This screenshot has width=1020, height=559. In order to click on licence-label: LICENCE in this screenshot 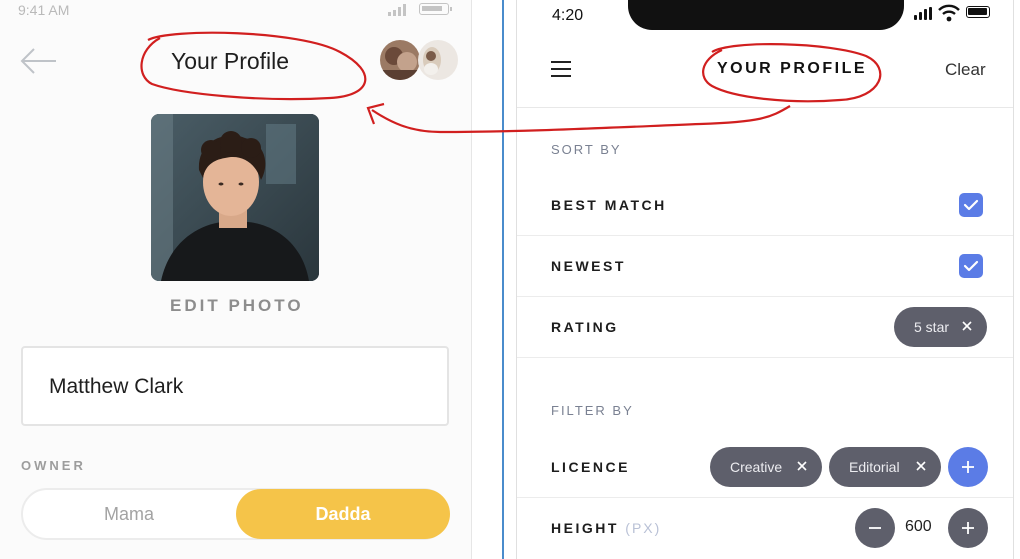, I will do `click(590, 467)`.